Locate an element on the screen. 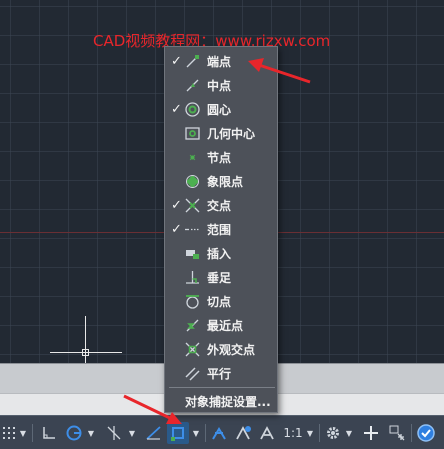 This screenshot has width=444, height=449. apparent-intersection-icon is located at coordinates (192, 349).